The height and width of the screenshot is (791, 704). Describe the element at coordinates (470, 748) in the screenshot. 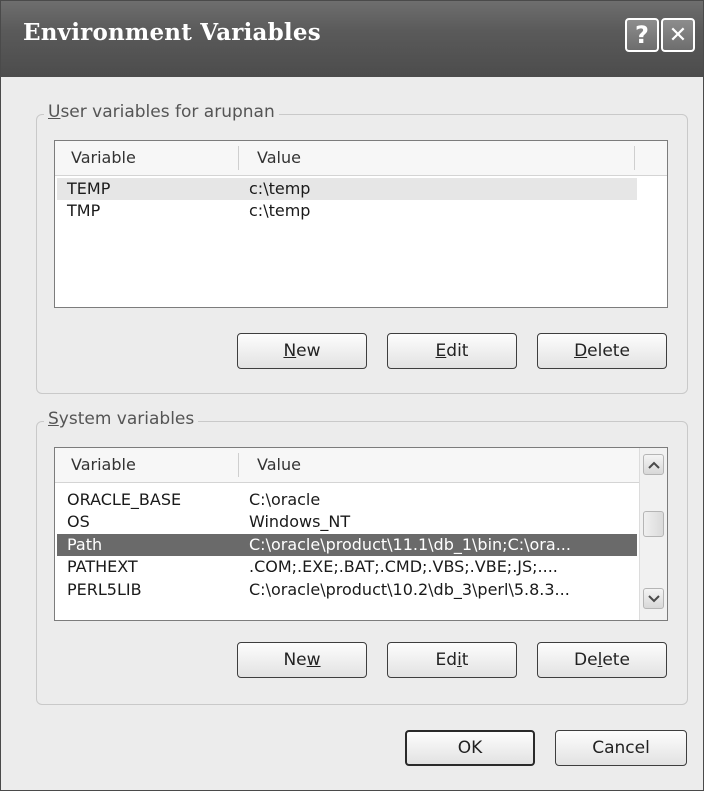

I see `ok-button: OK` at that location.